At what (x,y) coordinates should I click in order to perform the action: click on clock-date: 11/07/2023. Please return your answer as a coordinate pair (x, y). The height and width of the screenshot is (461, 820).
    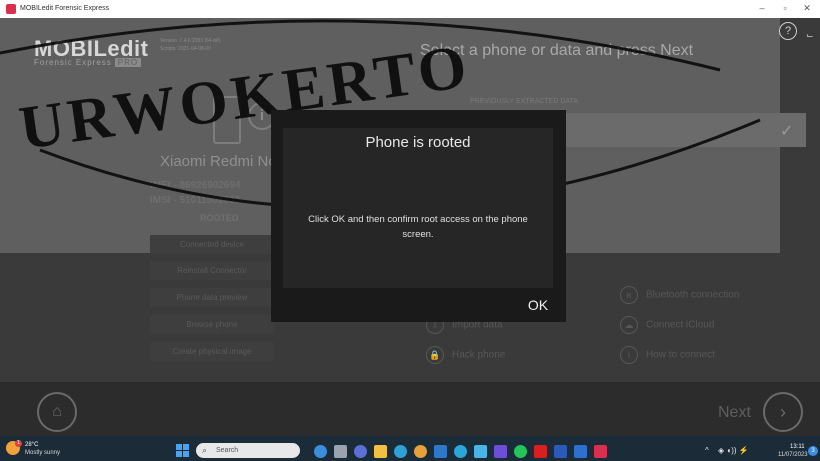
    Looking at the image, I should click on (793, 455).